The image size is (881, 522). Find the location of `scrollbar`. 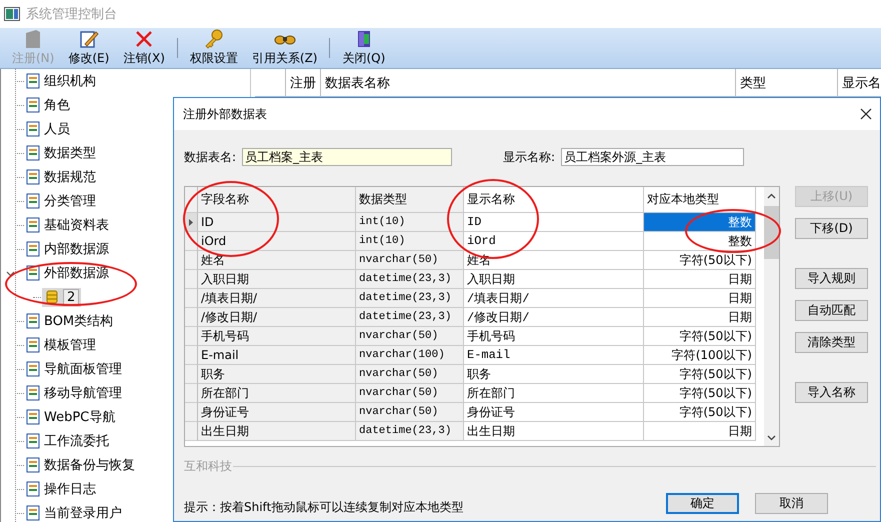

scrollbar is located at coordinates (771, 316).